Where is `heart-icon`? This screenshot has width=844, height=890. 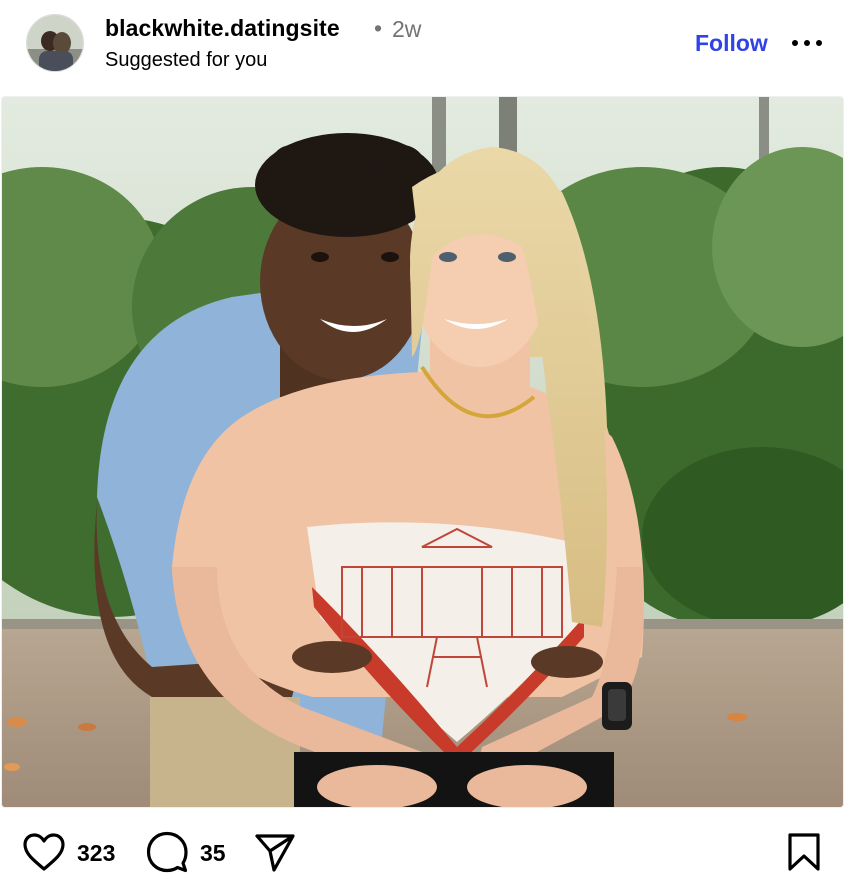 heart-icon is located at coordinates (44, 852).